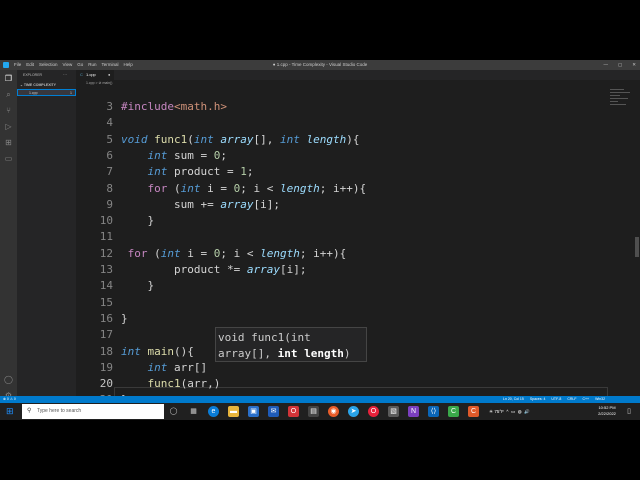  Describe the element at coordinates (343, 172) in the screenshot. I see `code-line: 7 int product = 1;` at that location.